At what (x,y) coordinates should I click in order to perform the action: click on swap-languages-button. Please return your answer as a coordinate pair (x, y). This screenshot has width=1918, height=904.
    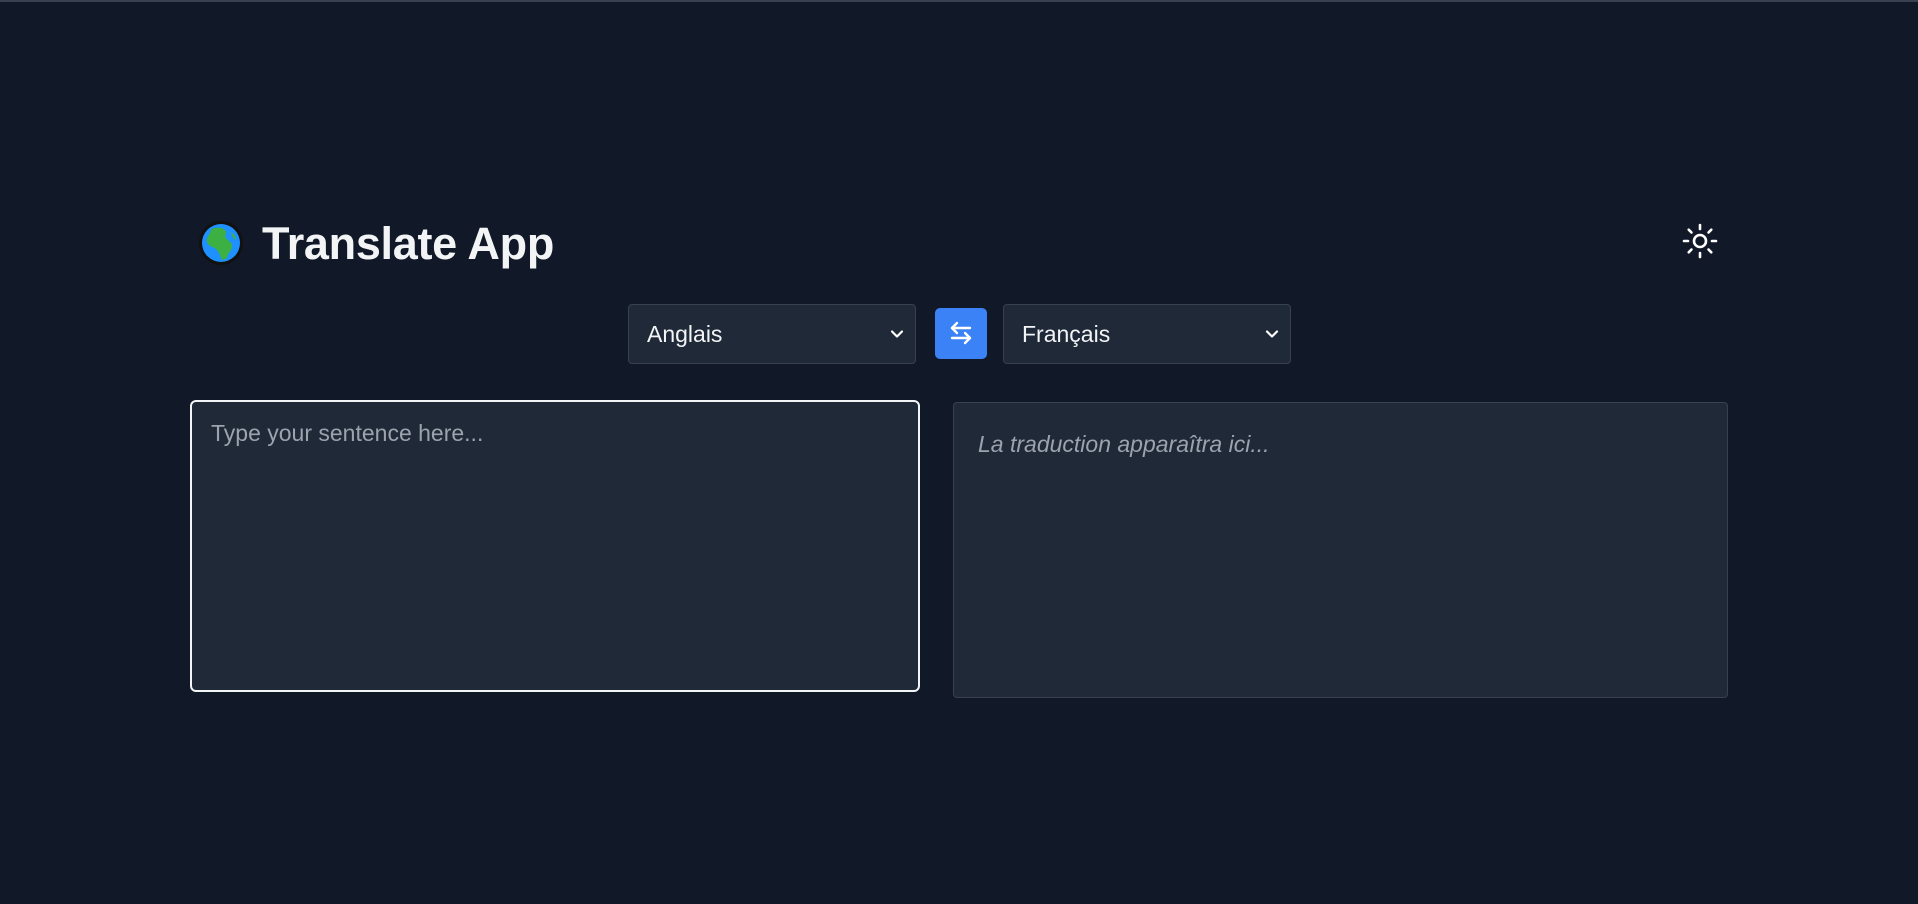
    Looking at the image, I should click on (961, 333).